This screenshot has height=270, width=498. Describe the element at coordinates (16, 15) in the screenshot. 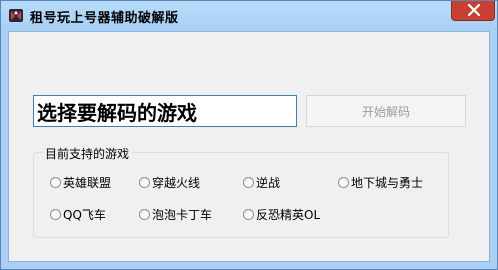

I see `app-icon` at that location.